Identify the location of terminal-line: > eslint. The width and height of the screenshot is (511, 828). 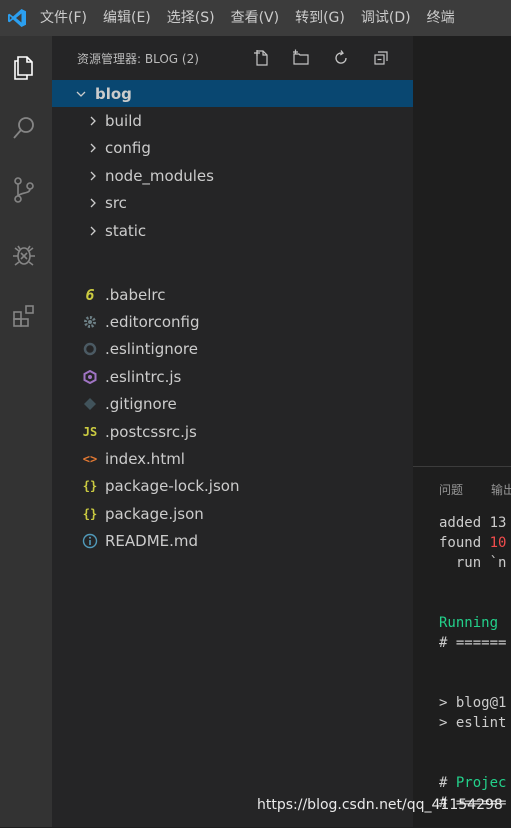
(472, 723).